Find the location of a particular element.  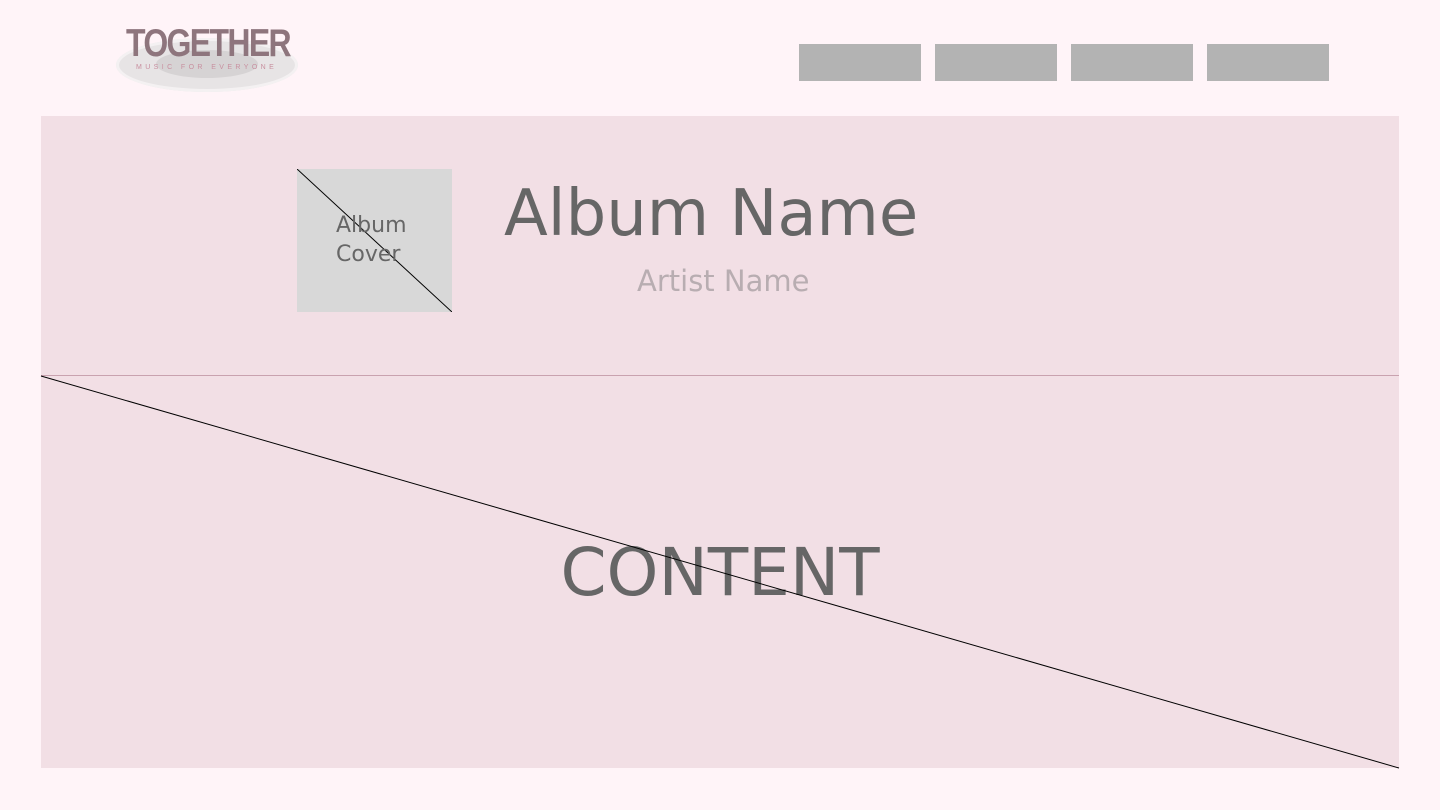

logo: TOGETHER MUSIC FOR EVERYONE is located at coordinates (207, 60).